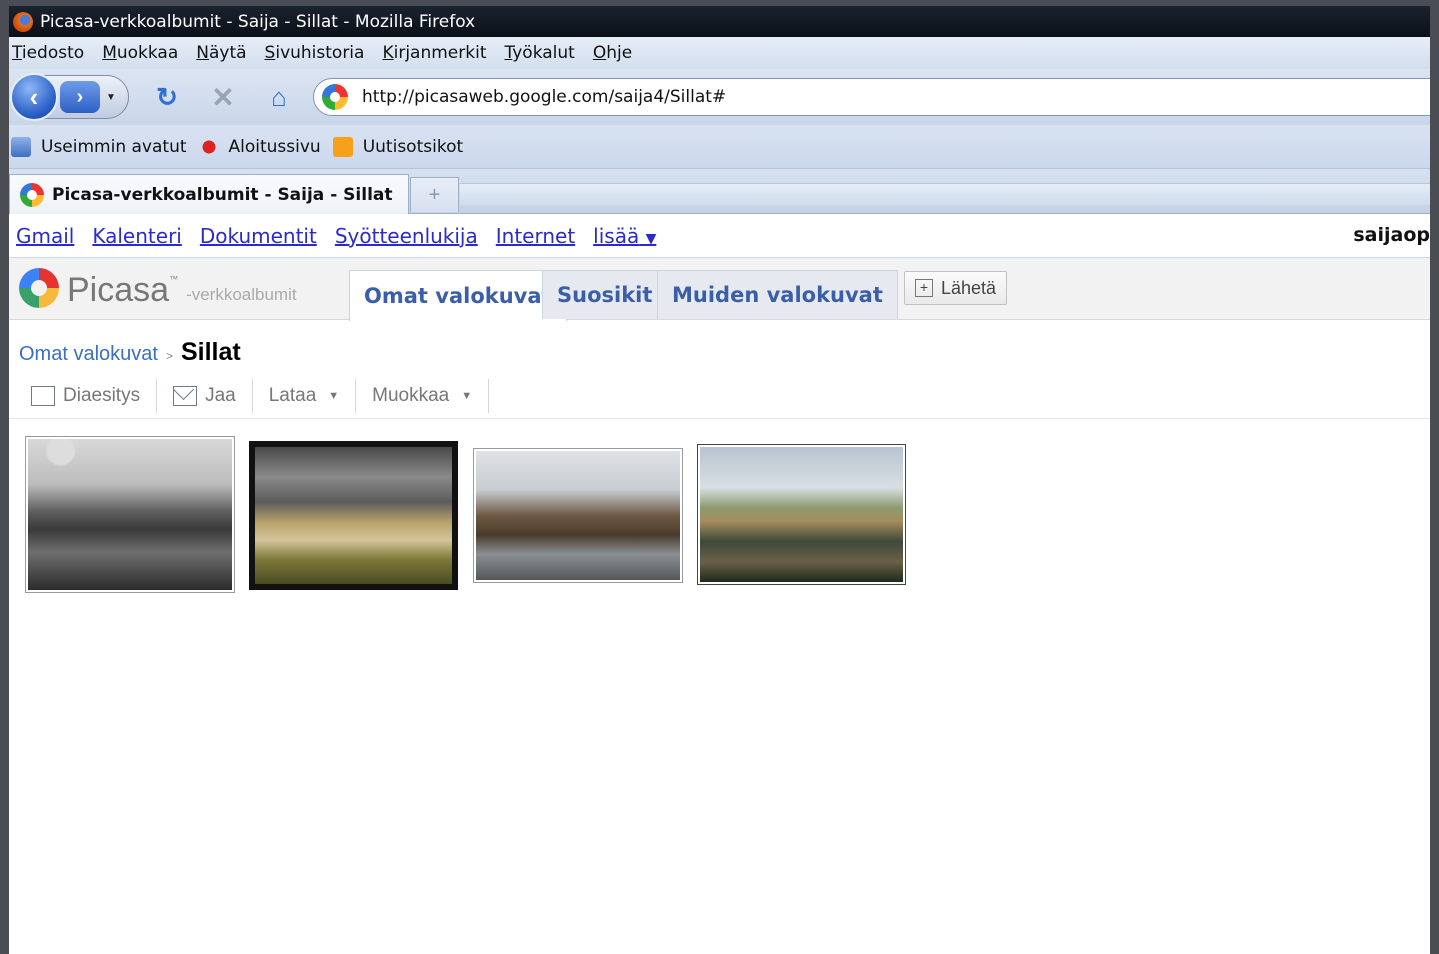 The width and height of the screenshot is (1439, 954). What do you see at coordinates (924, 288) in the screenshot?
I see `upload-plus-icon: +` at bounding box center [924, 288].